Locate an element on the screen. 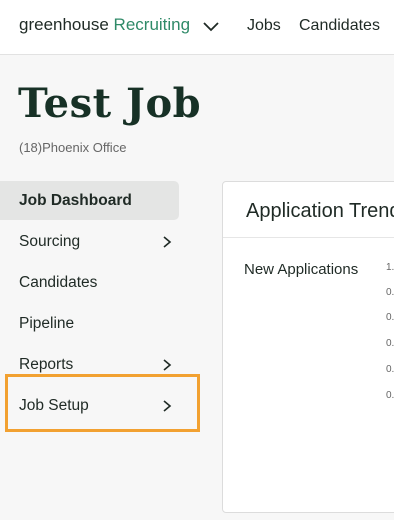 The image size is (394, 520). page-title: Test Job is located at coordinates (110, 103).